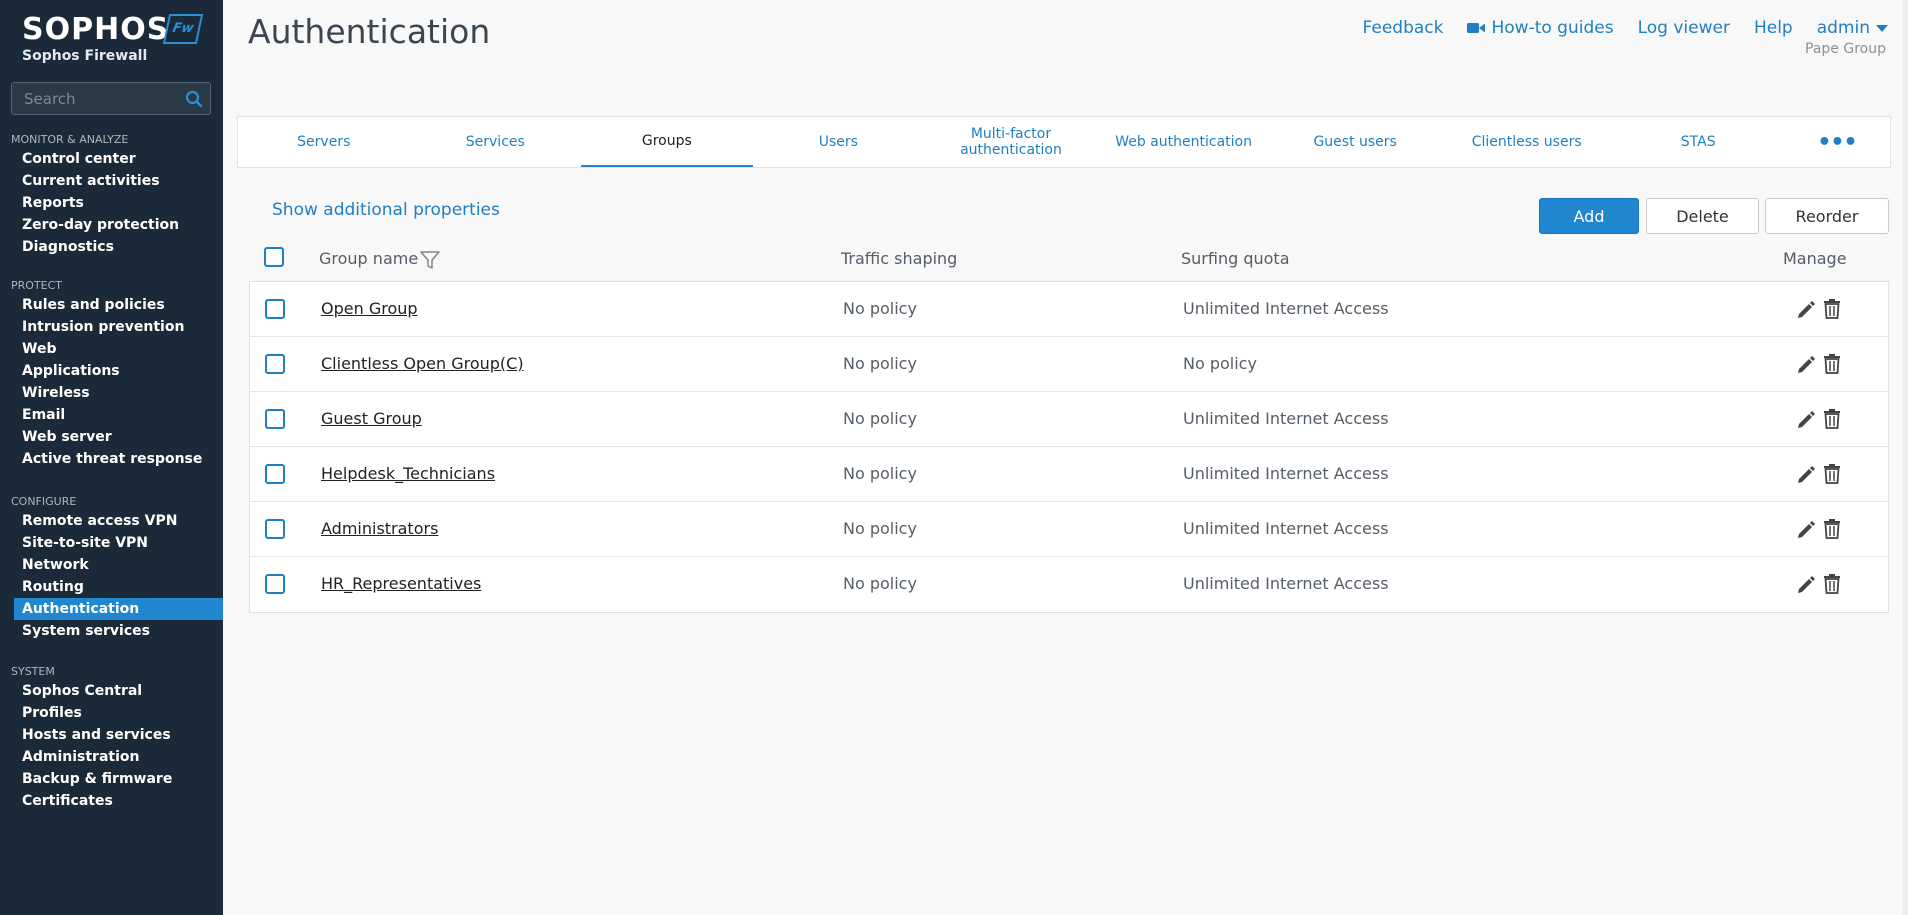 Image resolution: width=1908 pixels, height=915 pixels. What do you see at coordinates (118, 609) in the screenshot?
I see `sidebar-item-authentication: Authentication` at bounding box center [118, 609].